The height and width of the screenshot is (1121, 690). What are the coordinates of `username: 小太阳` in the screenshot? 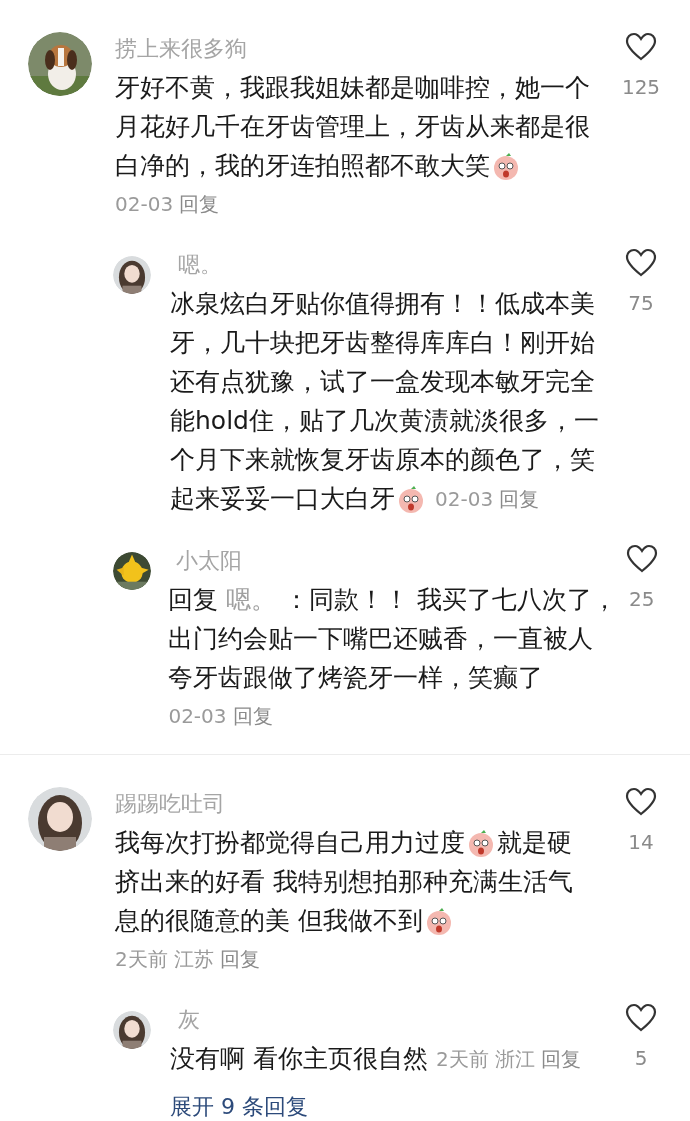 It's located at (209, 560).